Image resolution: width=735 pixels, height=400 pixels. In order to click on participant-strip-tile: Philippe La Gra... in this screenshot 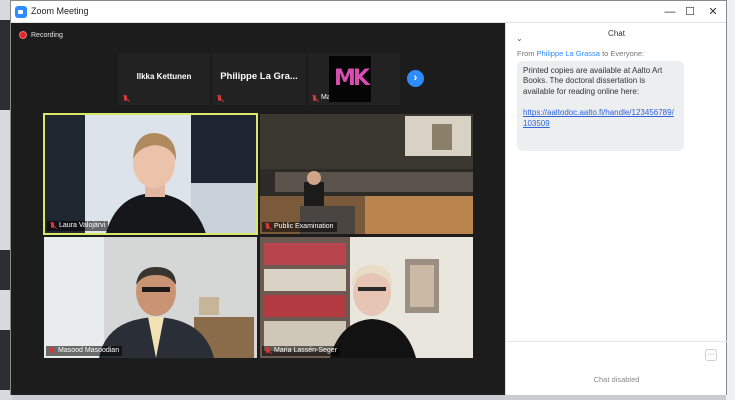, I will do `click(259, 79)`.